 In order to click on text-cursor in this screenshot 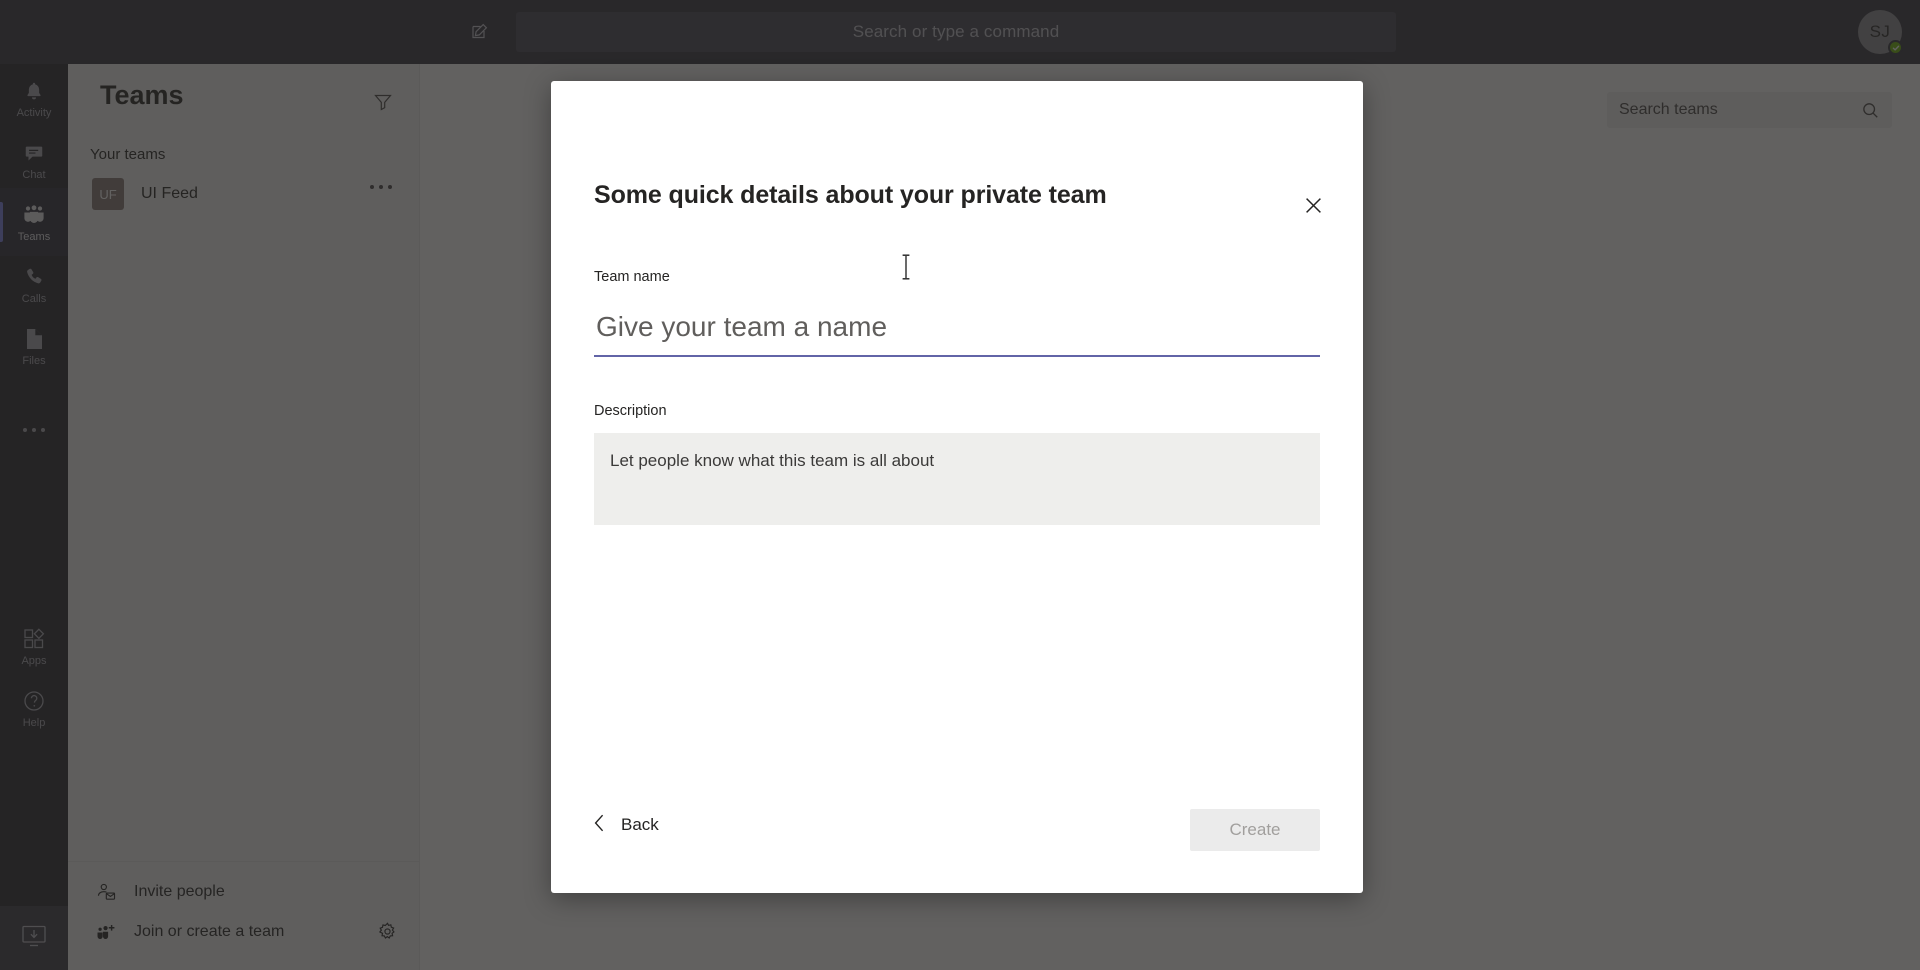, I will do `click(907, 267)`.